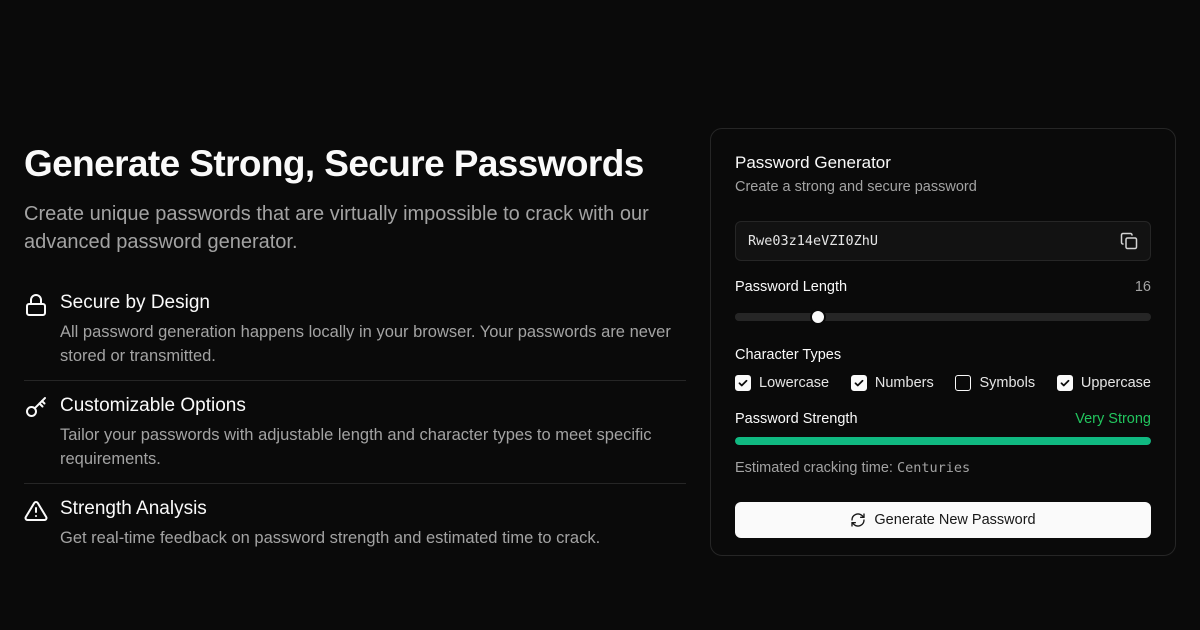  I want to click on strength-meter, so click(943, 441).